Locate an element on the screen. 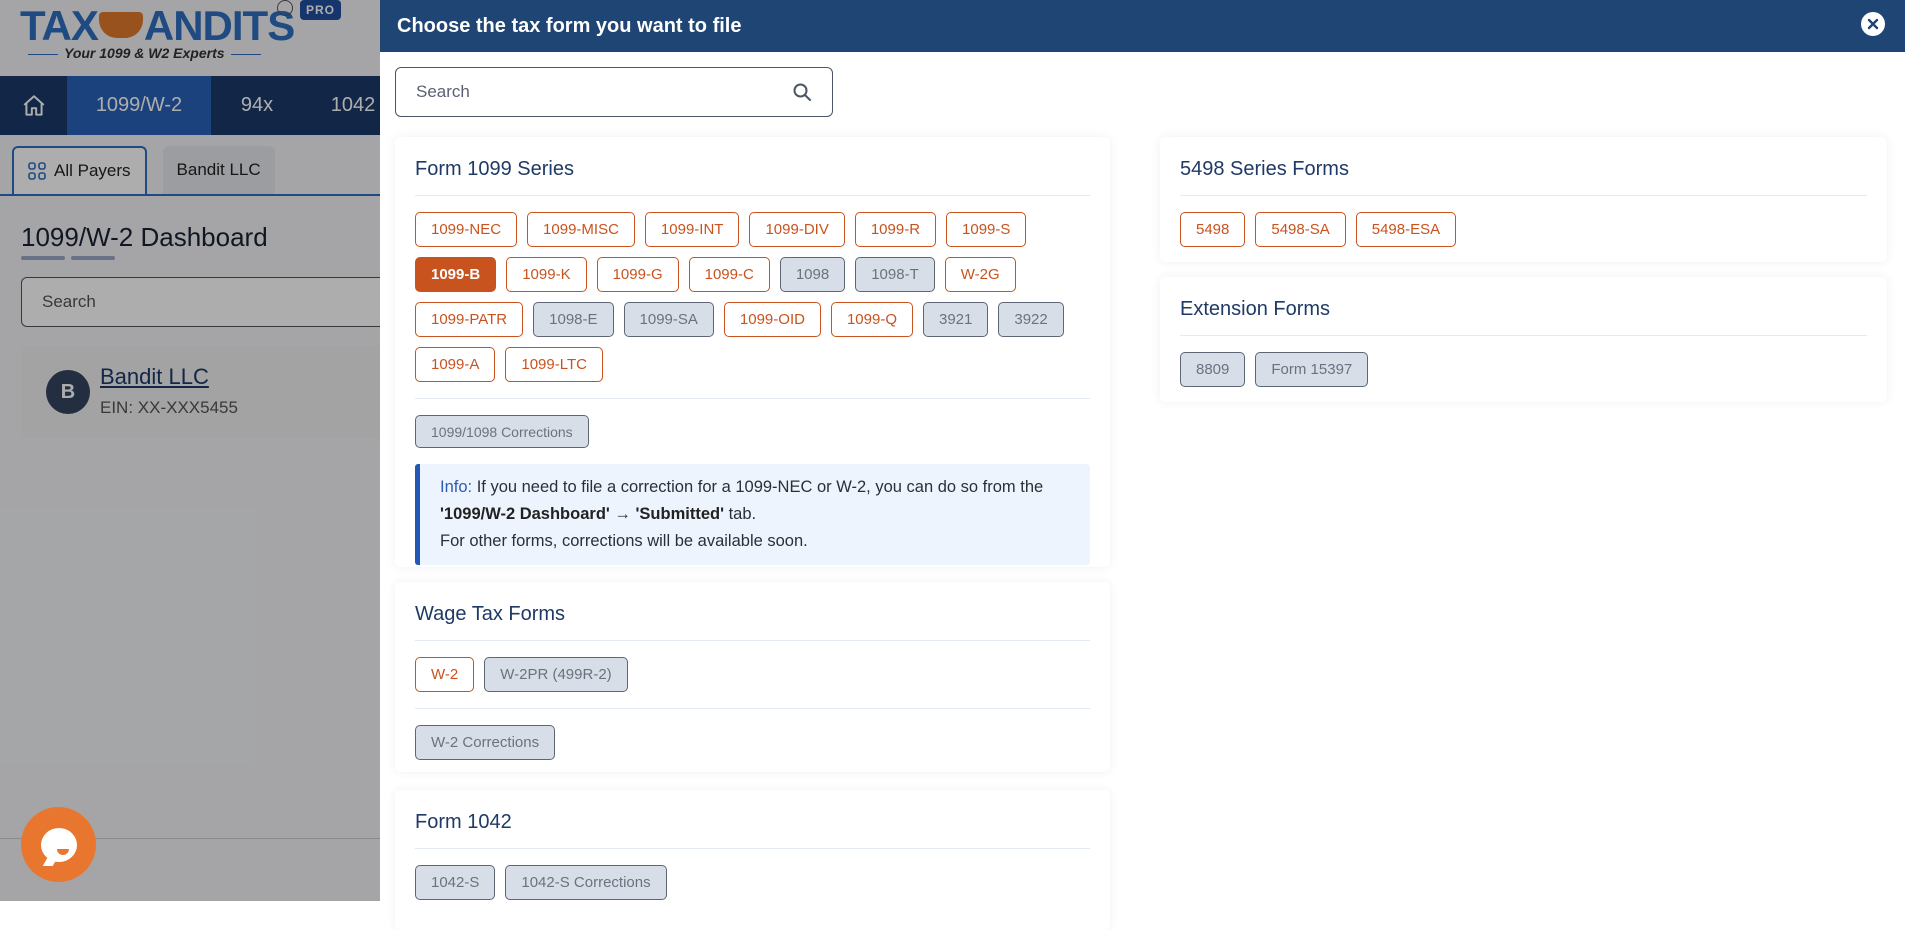 The image size is (1905, 930). form-chip-1042-s-corrections: 1042-S Corrections is located at coordinates (586, 882).